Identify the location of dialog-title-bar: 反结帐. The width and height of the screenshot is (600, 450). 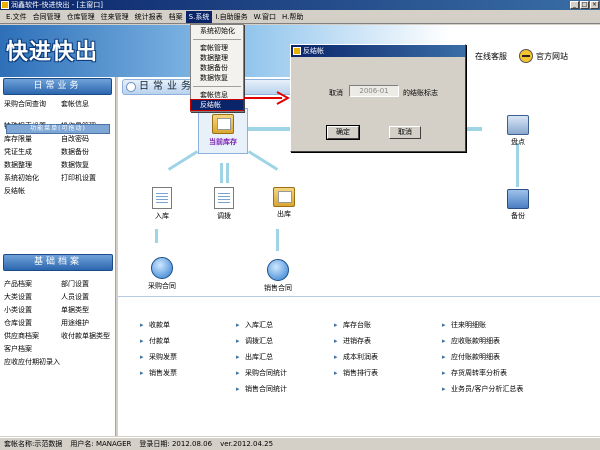
(378, 51).